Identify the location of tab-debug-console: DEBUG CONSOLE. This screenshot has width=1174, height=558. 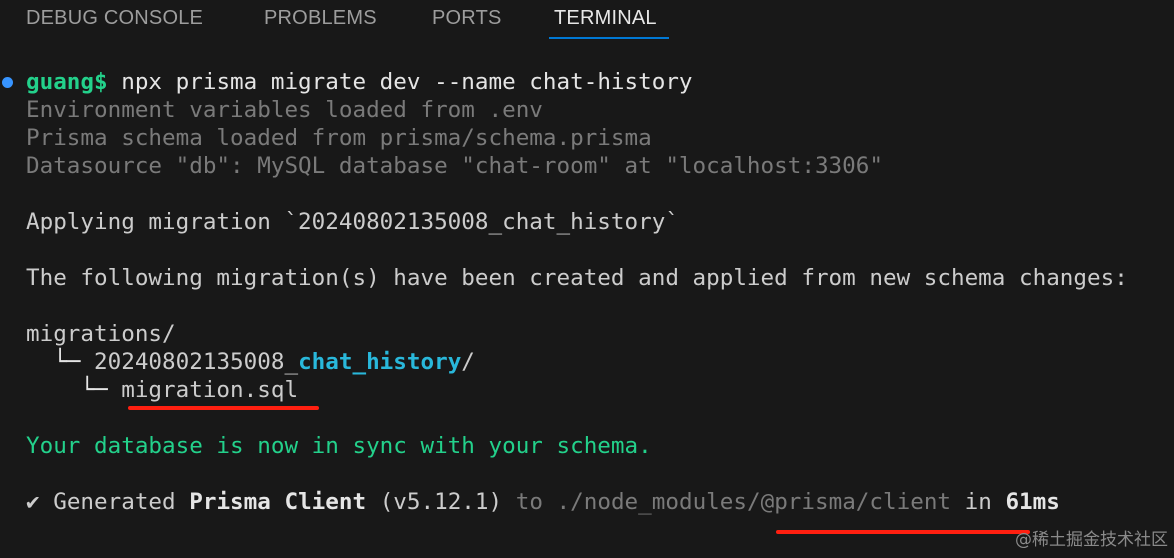
(114, 18).